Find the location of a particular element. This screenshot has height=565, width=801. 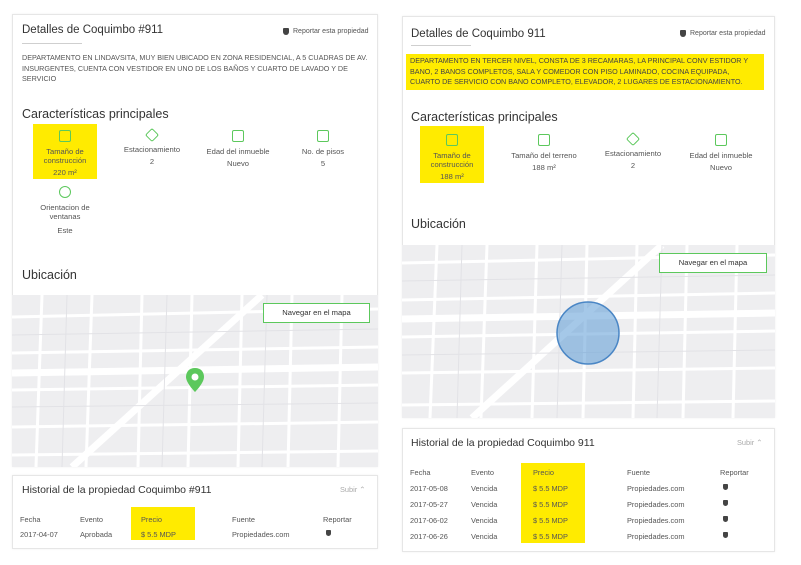

right-row-fecha: 2017-05-08 is located at coordinates (429, 488).